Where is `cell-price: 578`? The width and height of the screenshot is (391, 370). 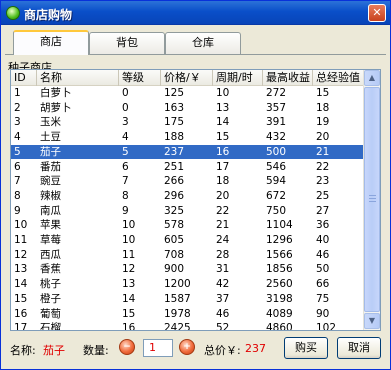
cell-price: 578 is located at coordinates (174, 225).